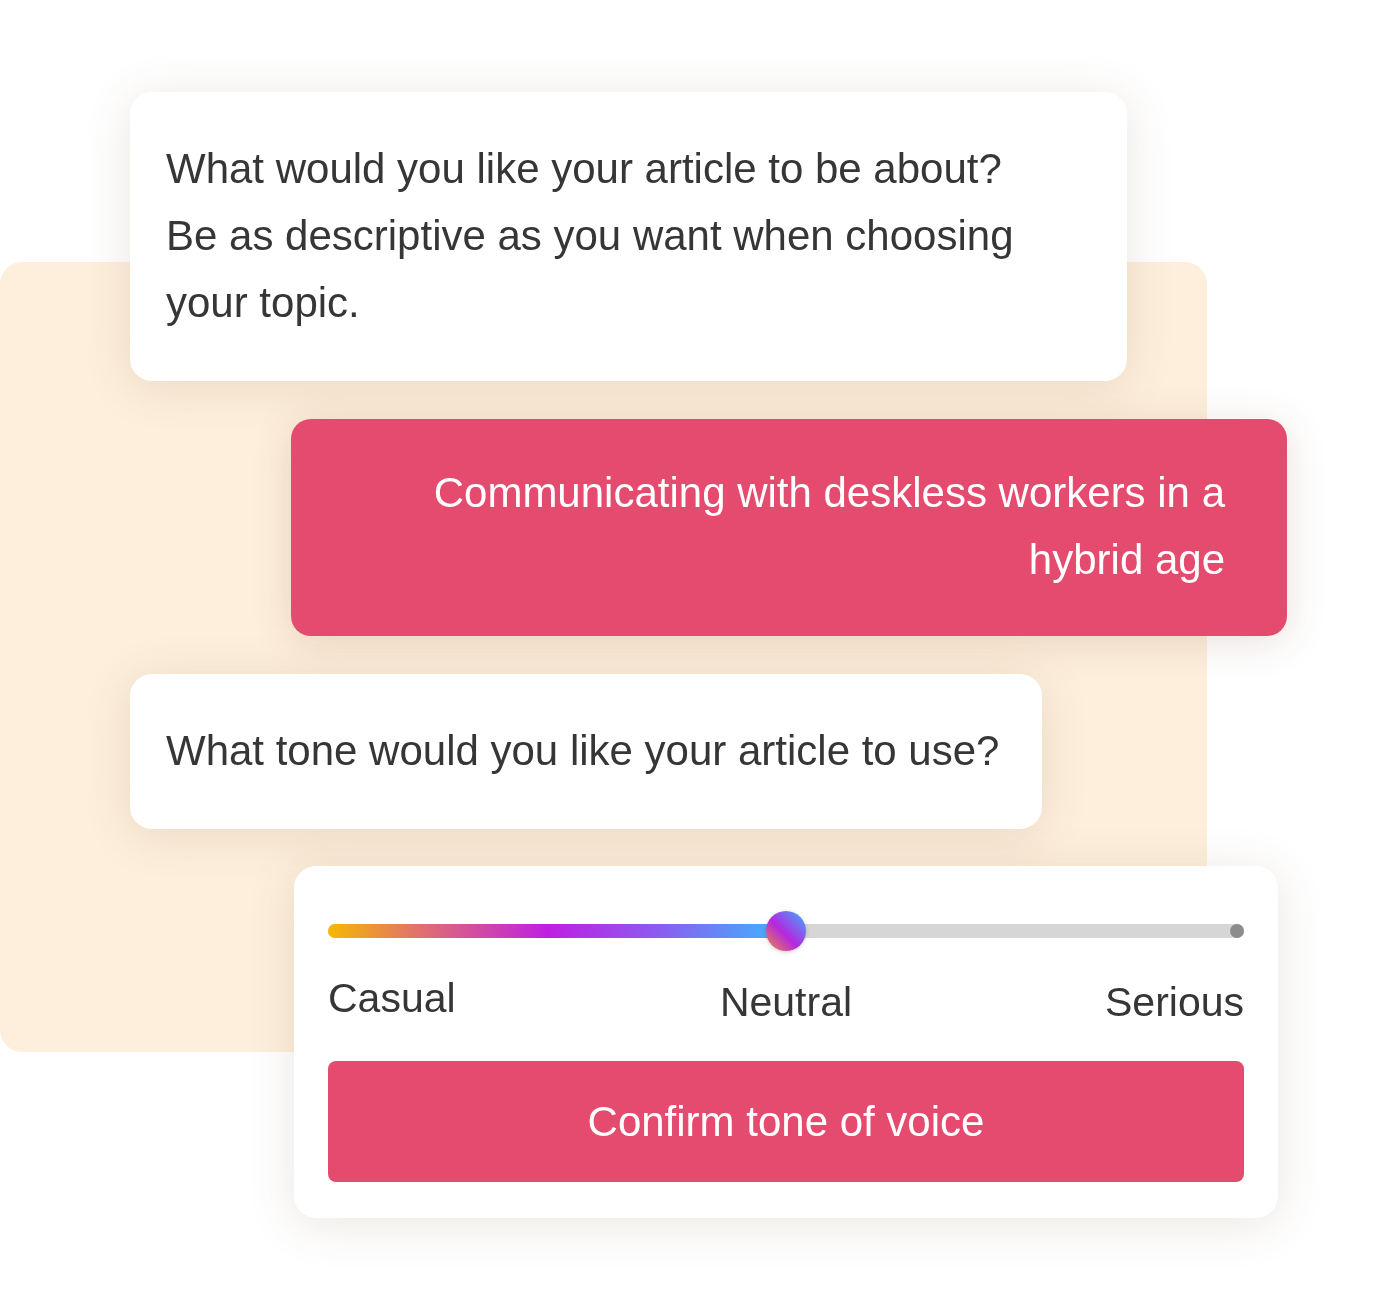 The height and width of the screenshot is (1316, 1378). Describe the element at coordinates (786, 1121) in the screenshot. I see `confirm-button: Confirm tone of voice` at that location.